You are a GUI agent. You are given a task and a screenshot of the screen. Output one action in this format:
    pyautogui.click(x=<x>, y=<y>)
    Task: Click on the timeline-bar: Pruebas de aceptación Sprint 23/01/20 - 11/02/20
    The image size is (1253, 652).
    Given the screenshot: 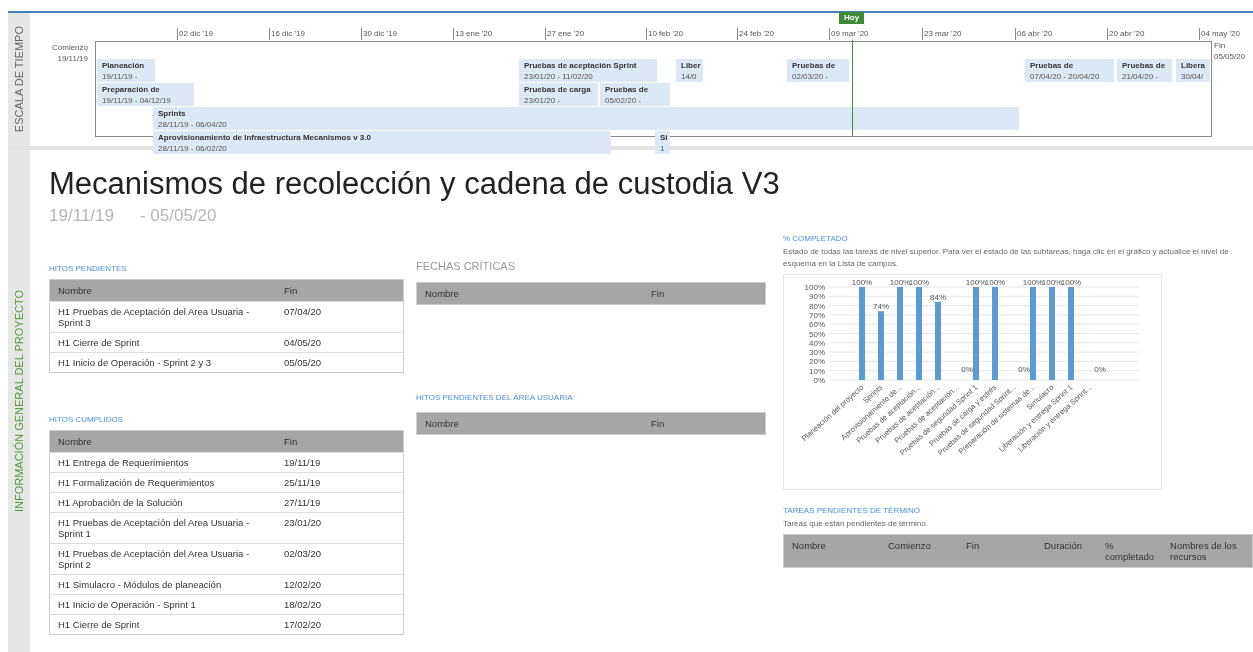 What is the action you would take?
    pyautogui.click(x=588, y=70)
    